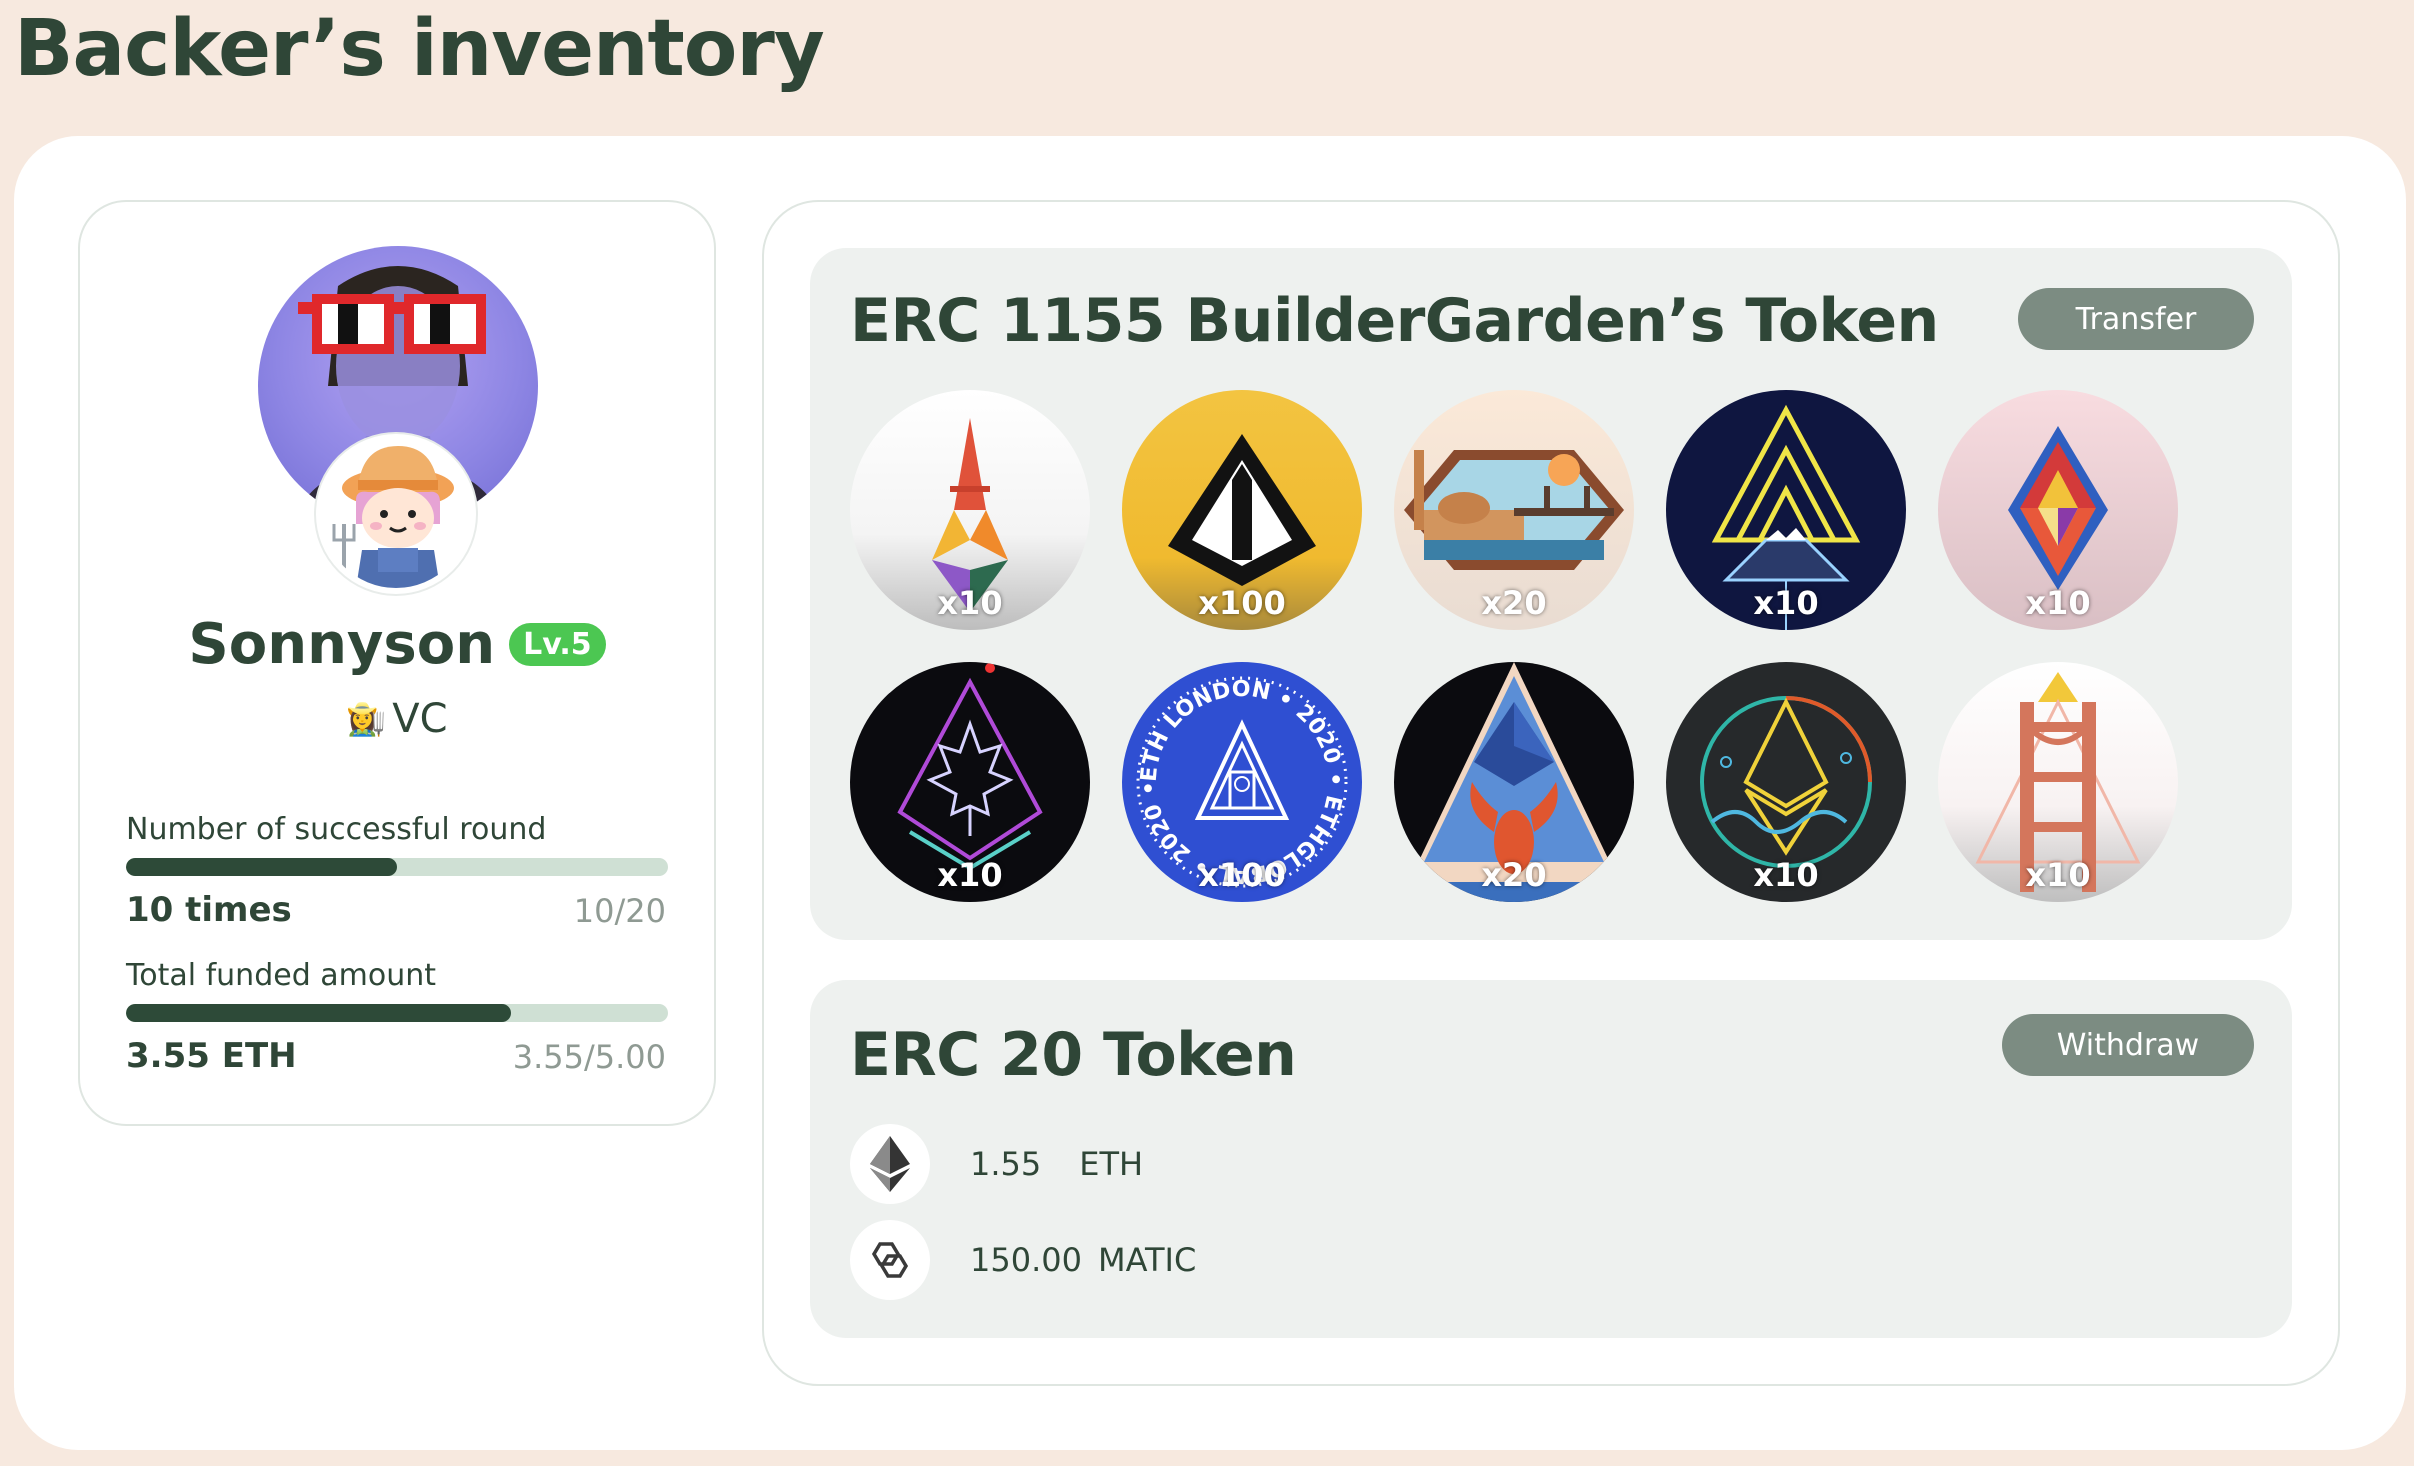 This screenshot has height=1466, width=2414. I want to click on farmer-avatar, so click(396, 514).